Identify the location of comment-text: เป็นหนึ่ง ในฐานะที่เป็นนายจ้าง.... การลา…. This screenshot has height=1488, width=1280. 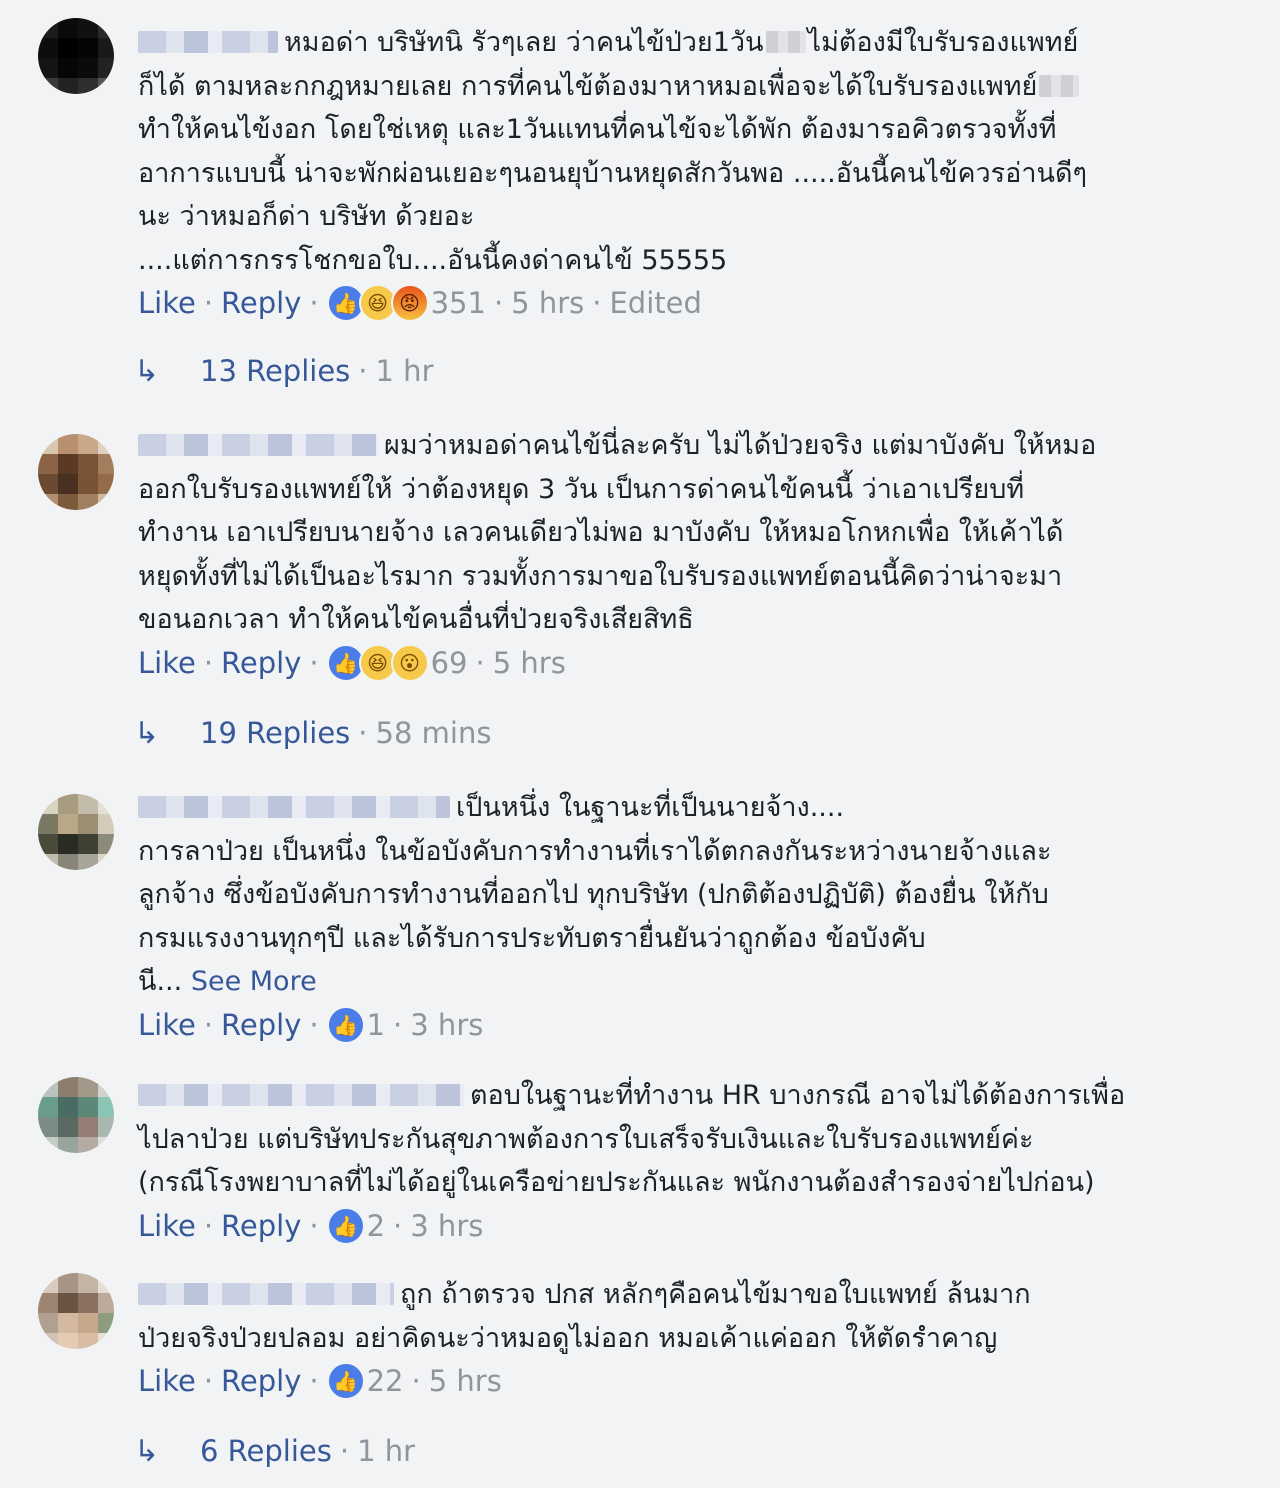
(595, 894).